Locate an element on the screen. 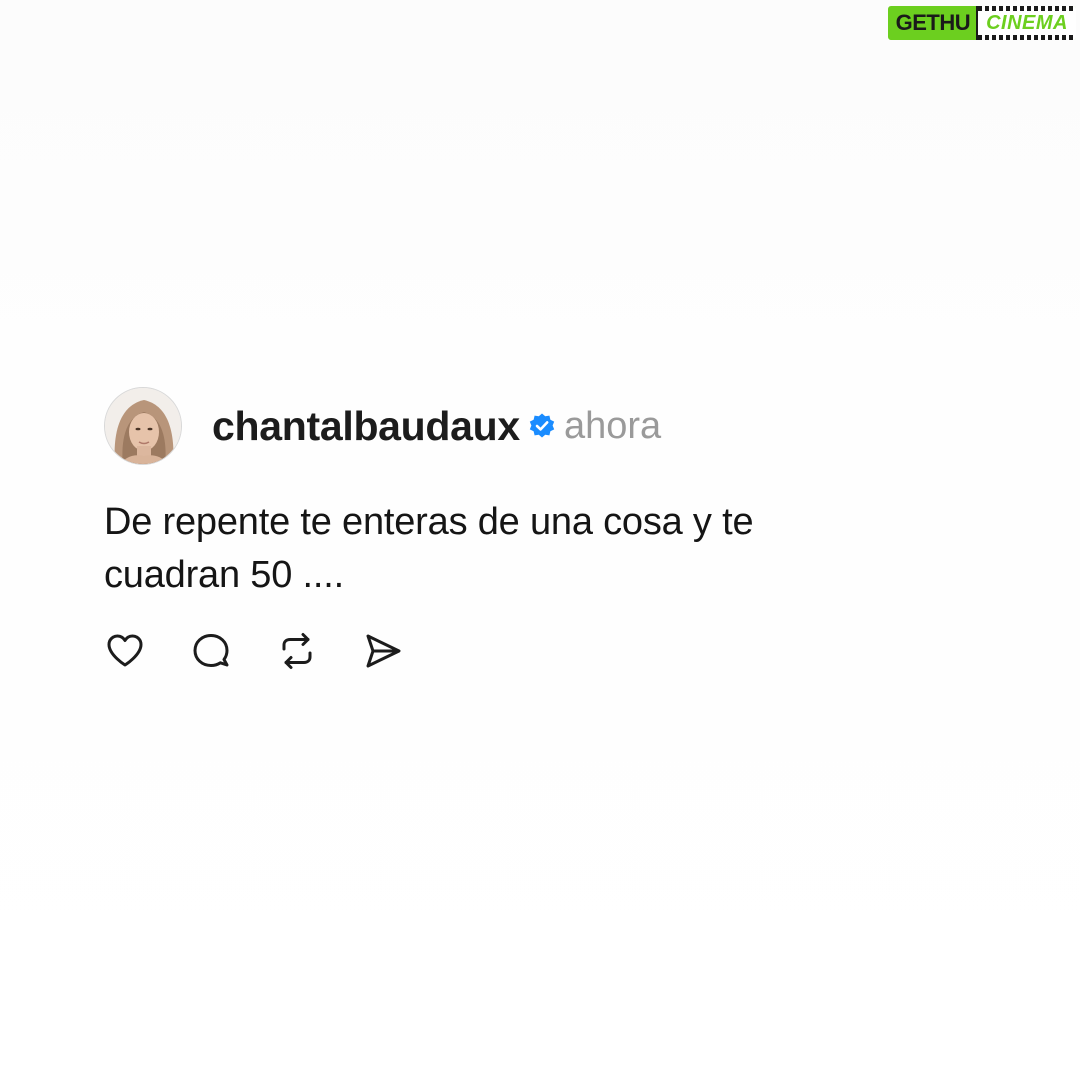 This screenshot has width=1080, height=1080. share-icon is located at coordinates (383, 651).